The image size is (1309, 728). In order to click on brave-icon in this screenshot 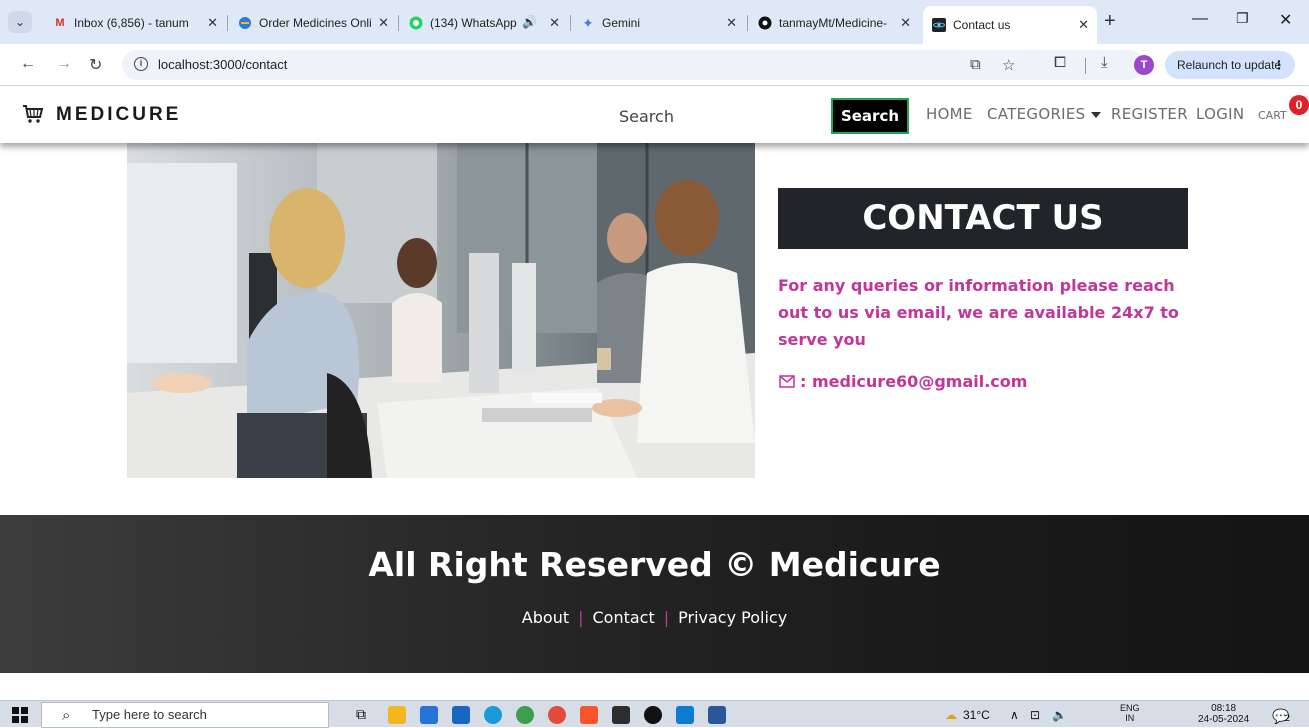, I will do `click(589, 715)`.